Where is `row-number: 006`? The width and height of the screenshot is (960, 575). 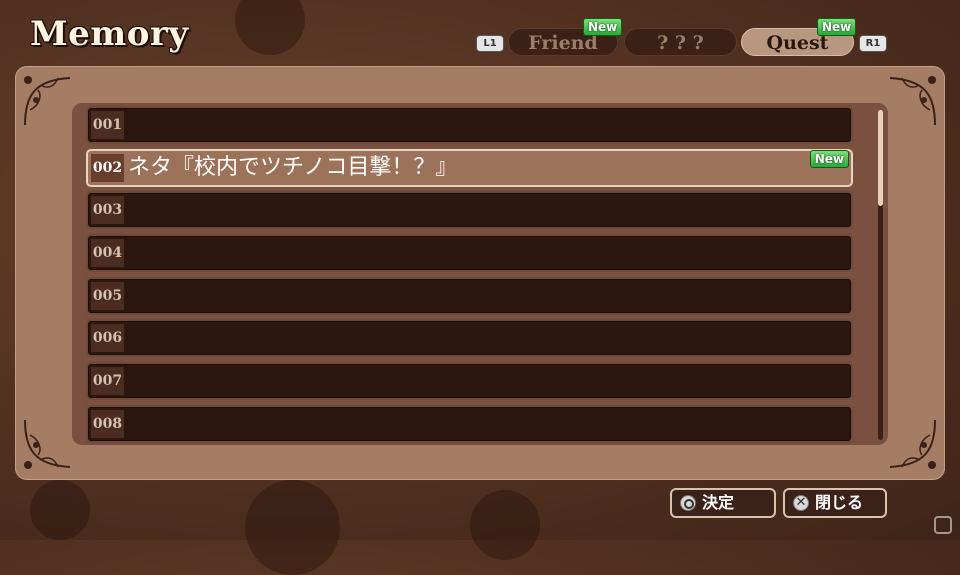 row-number: 006 is located at coordinates (107, 338).